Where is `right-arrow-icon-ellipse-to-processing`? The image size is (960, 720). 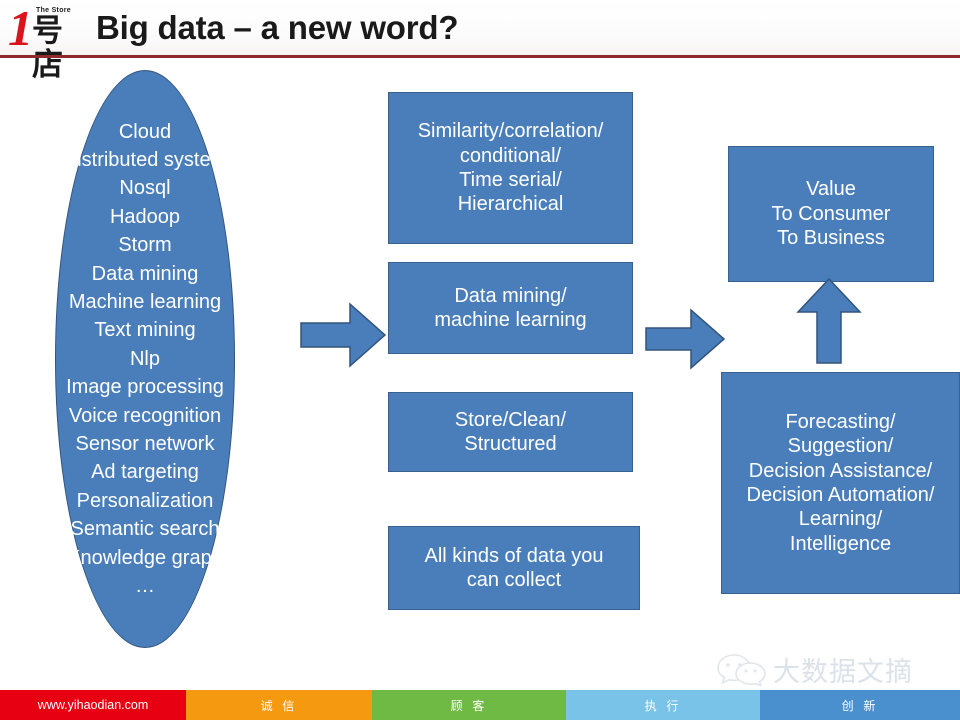 right-arrow-icon-ellipse-to-processing is located at coordinates (343, 335).